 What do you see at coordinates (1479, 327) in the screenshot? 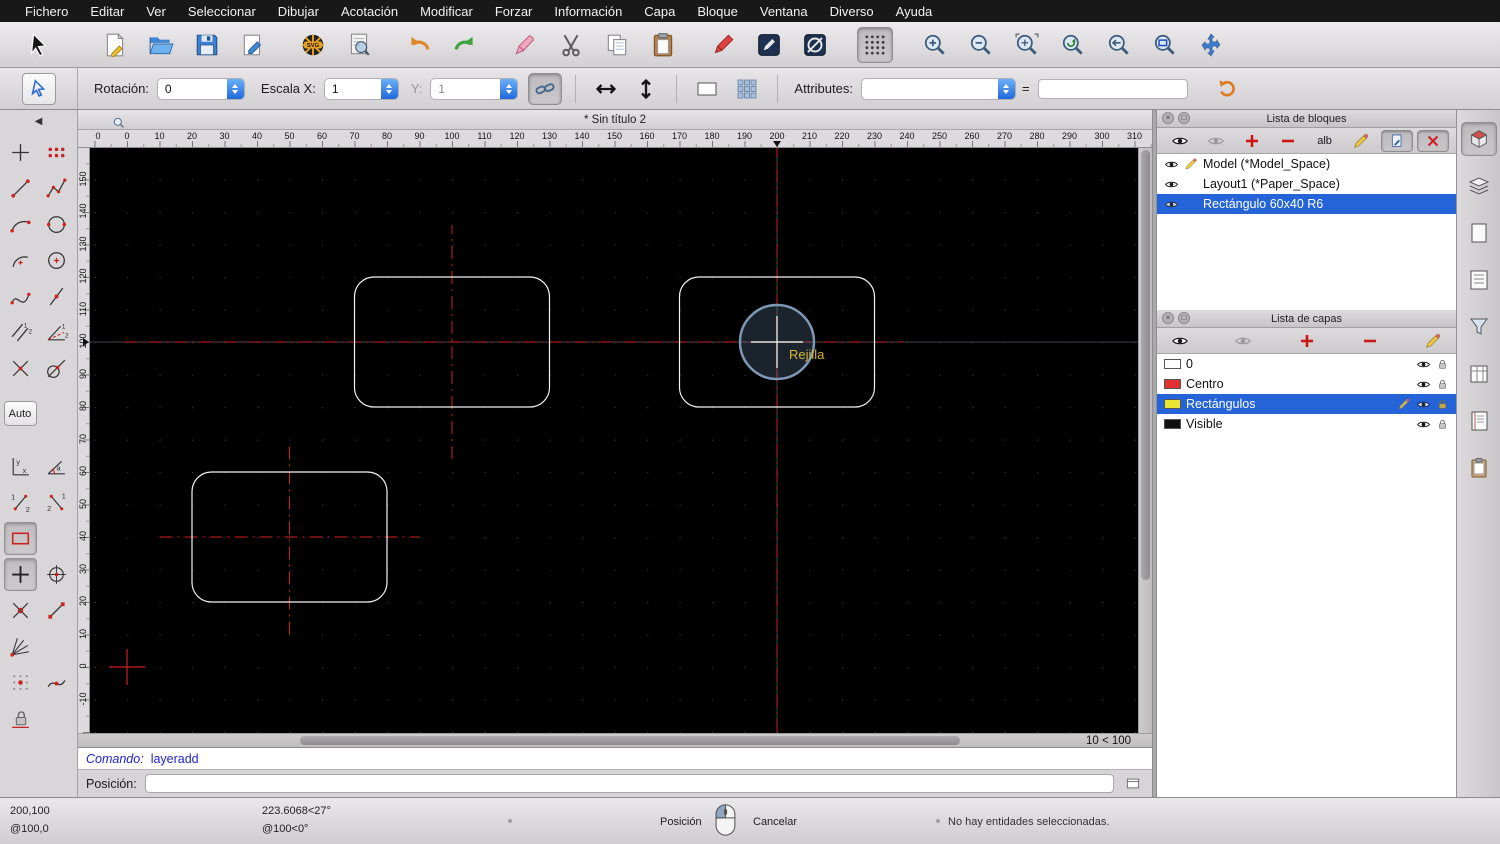
I see `filter-dock-button` at bounding box center [1479, 327].